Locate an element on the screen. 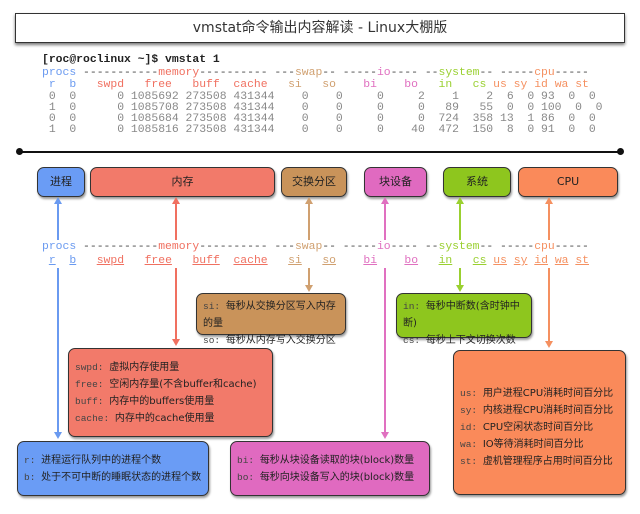  io-up-arrowhead-icon is located at coordinates (385, 200).